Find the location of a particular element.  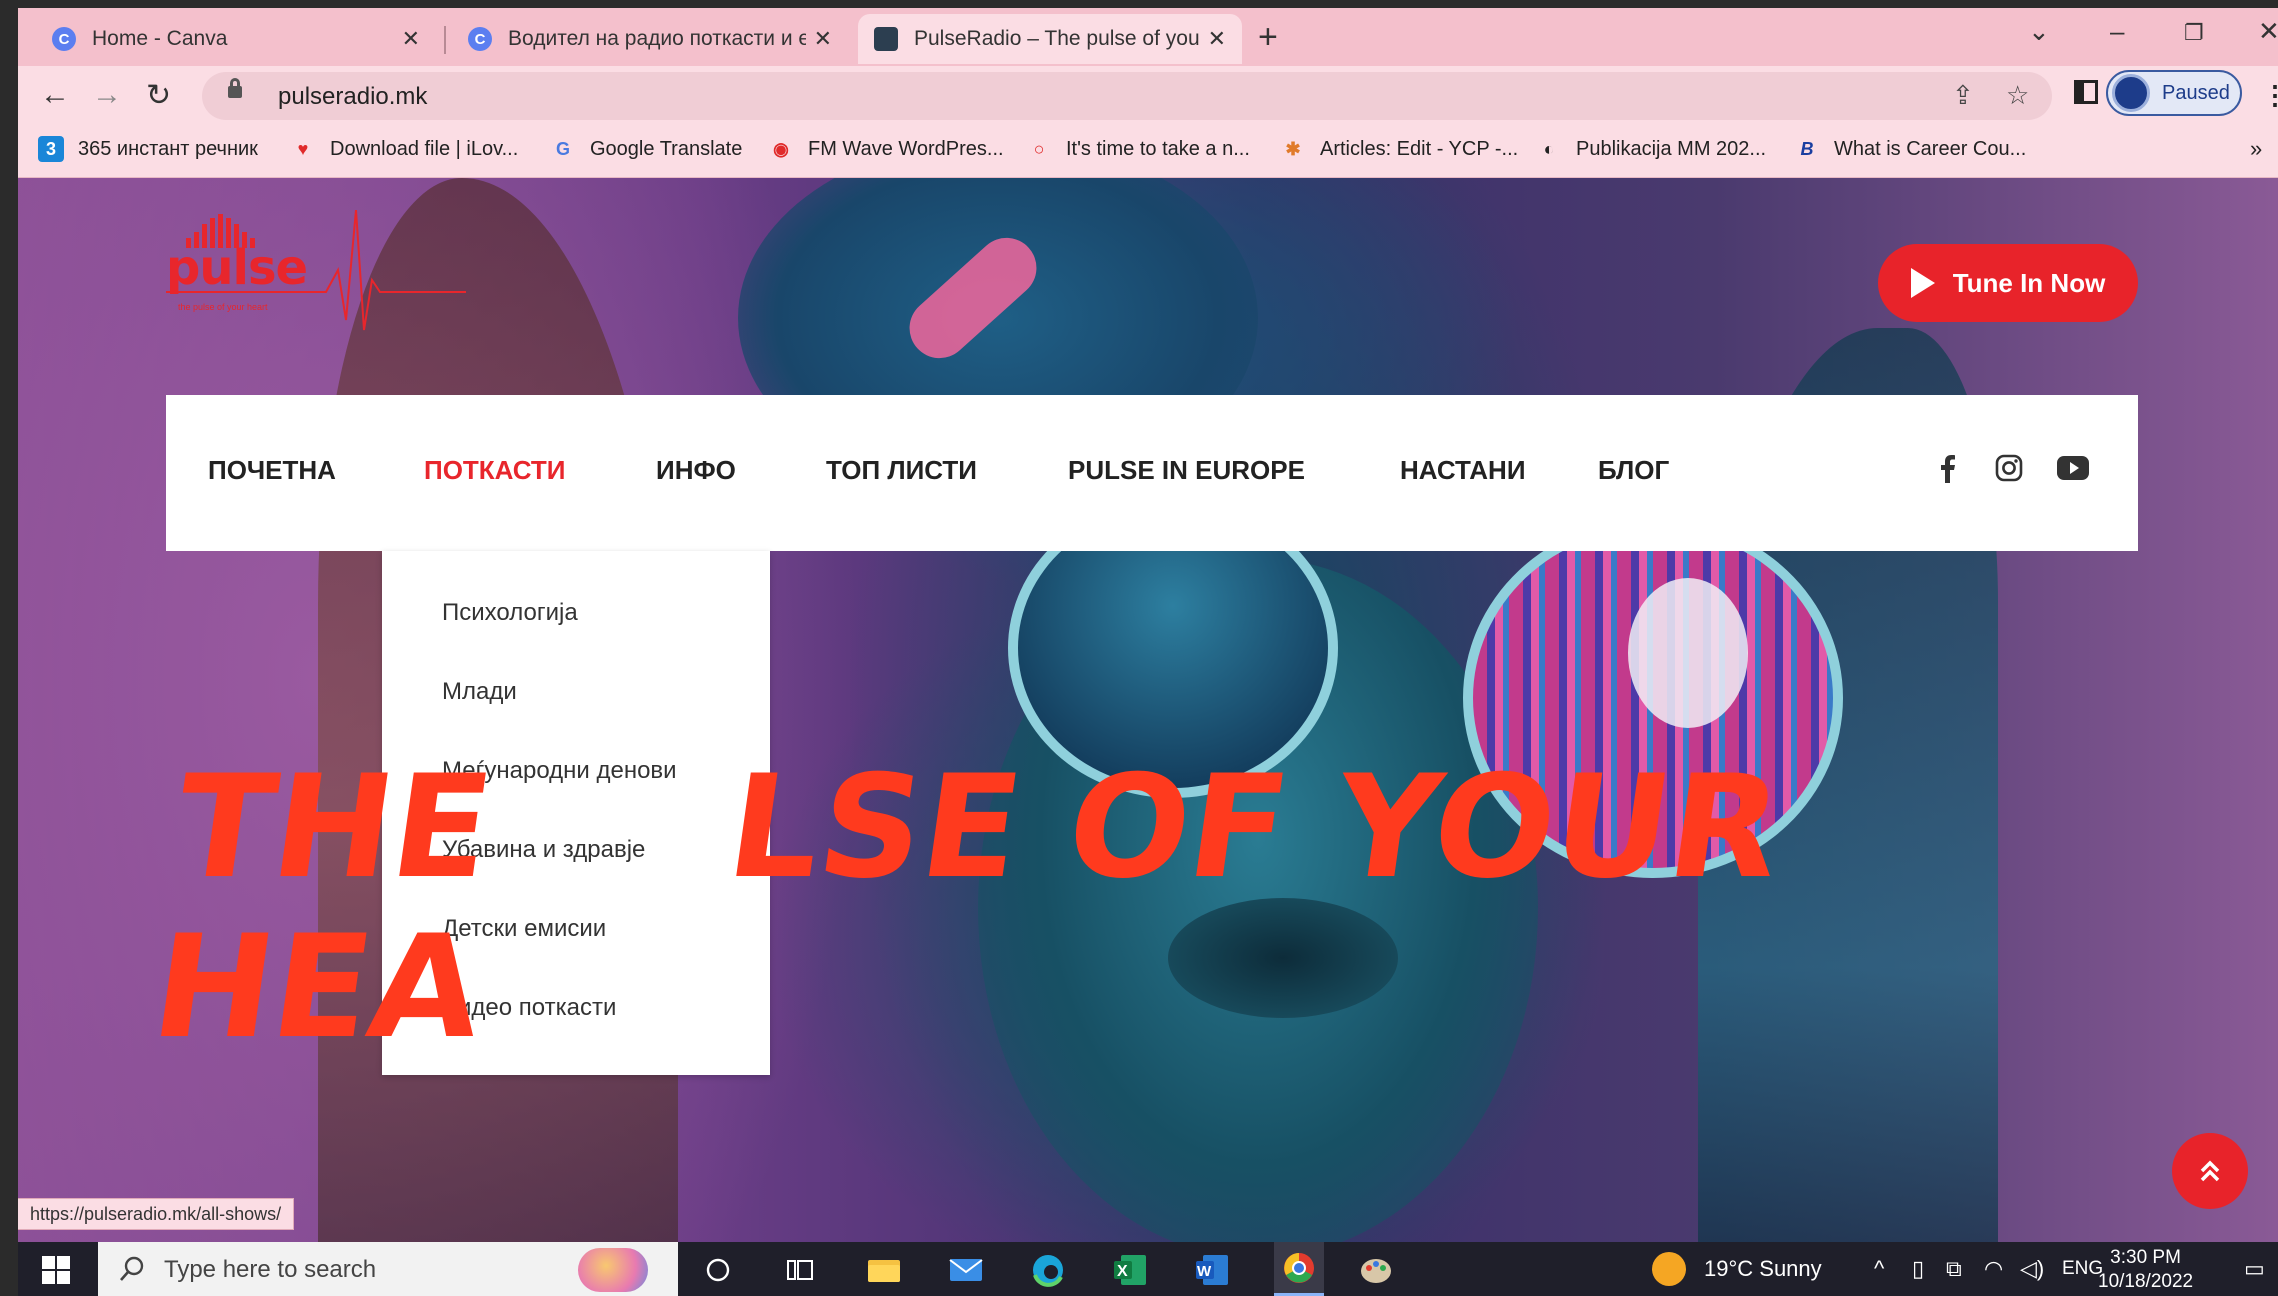

weather-sun-icon is located at coordinates (1669, 1269).